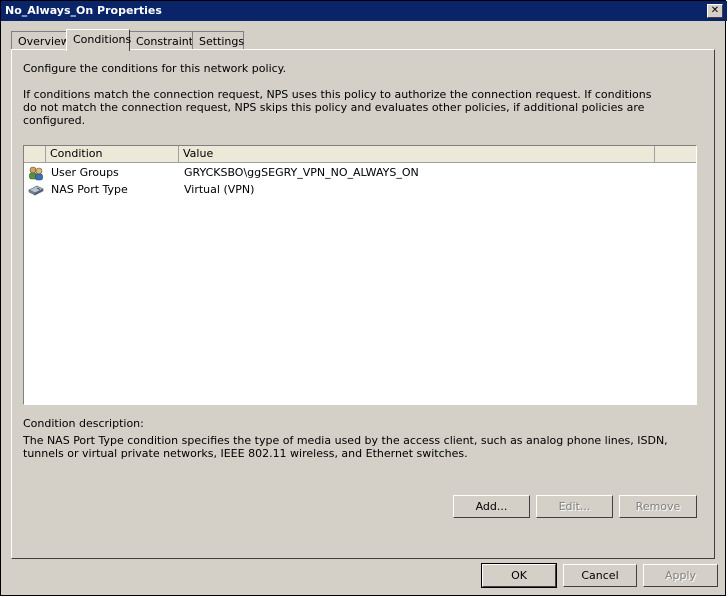 The width and height of the screenshot is (728, 598). What do you see at coordinates (40, 40) in the screenshot?
I see `tab-overview: Overview` at bounding box center [40, 40].